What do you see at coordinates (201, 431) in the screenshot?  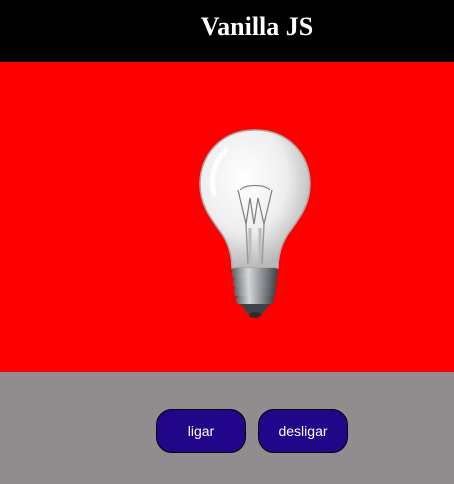 I see `turn-on-button: ligar` at bounding box center [201, 431].